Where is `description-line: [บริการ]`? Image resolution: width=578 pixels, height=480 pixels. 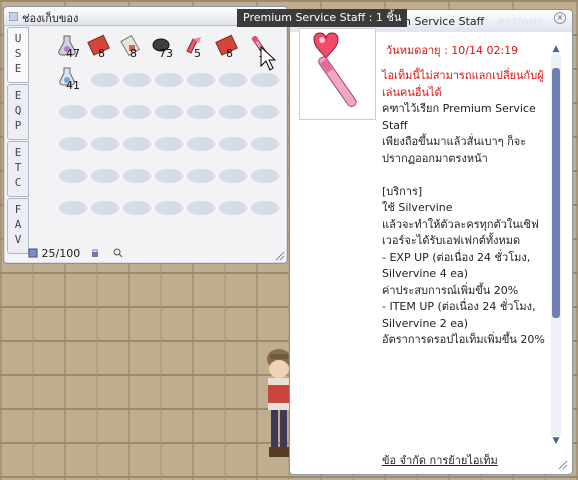
description-line: [บริการ] is located at coordinates (402, 191).